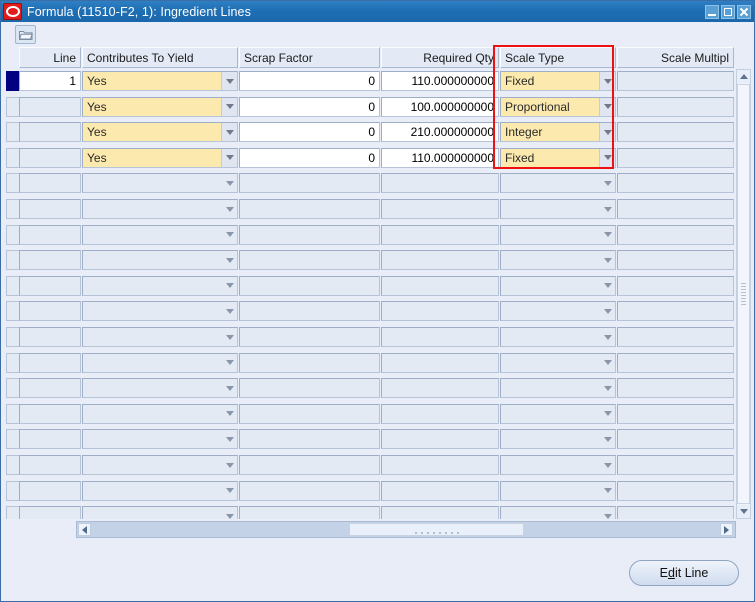 Image resolution: width=755 pixels, height=602 pixels. I want to click on scroll-up-icon, so click(743, 76).